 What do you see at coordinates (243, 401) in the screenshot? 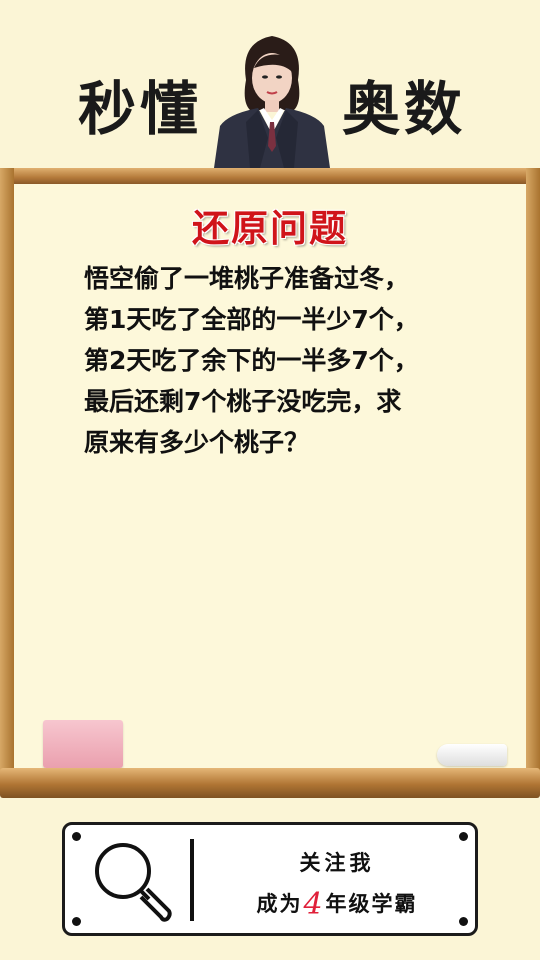
I see `problem-line: 最后还剩7个桃子没吃完，求` at bounding box center [243, 401].